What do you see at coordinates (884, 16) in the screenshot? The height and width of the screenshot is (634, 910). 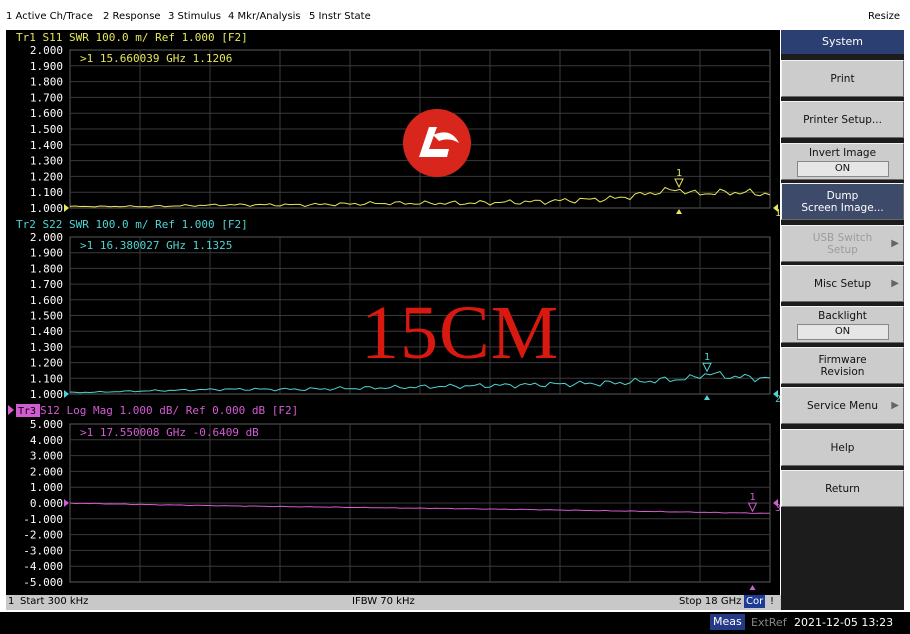 I see `menu-resize: Resize` at bounding box center [884, 16].